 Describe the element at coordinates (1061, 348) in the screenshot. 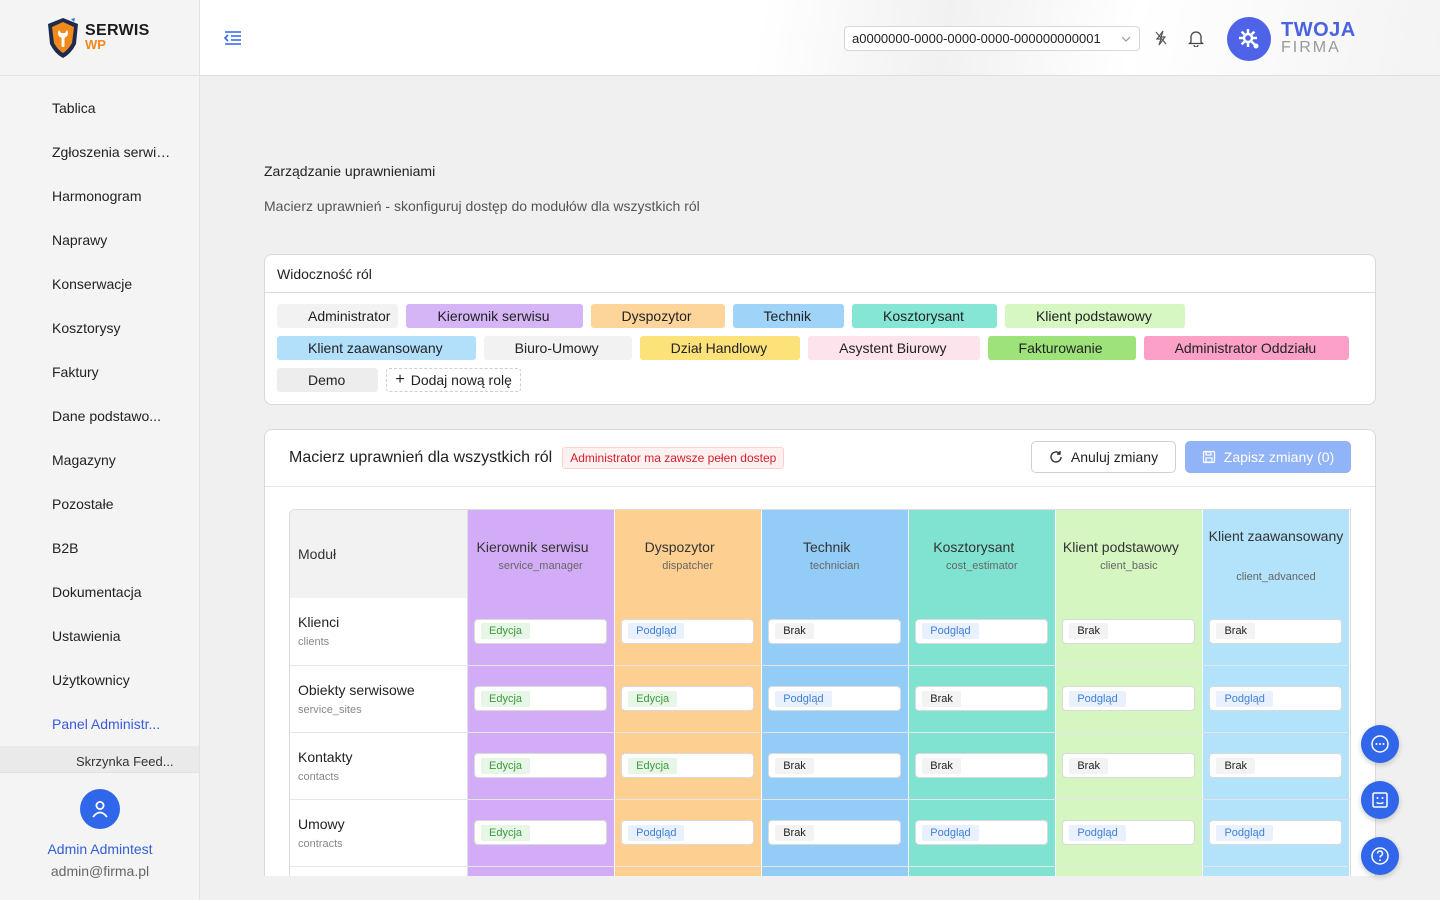

I see `role-tag: Fakturowanie` at that location.